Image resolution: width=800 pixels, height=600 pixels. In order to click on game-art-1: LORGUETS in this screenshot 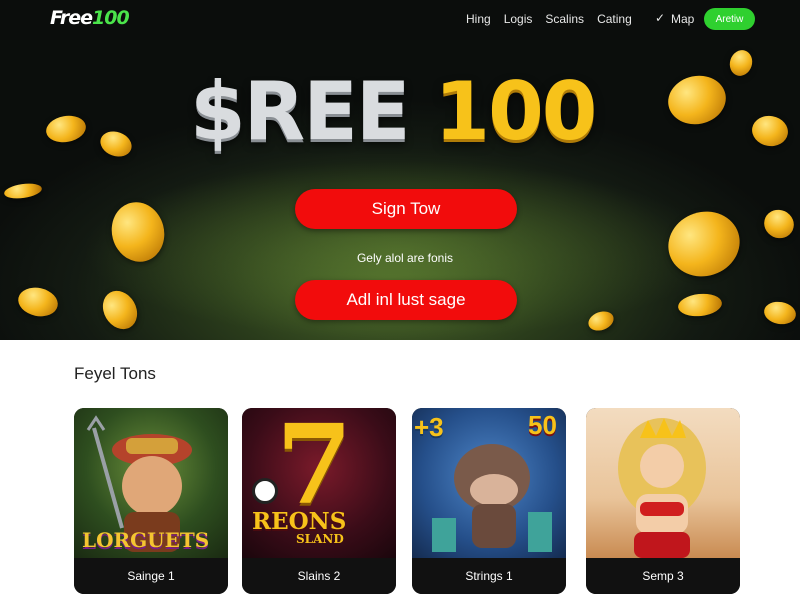, I will do `click(151, 483)`.